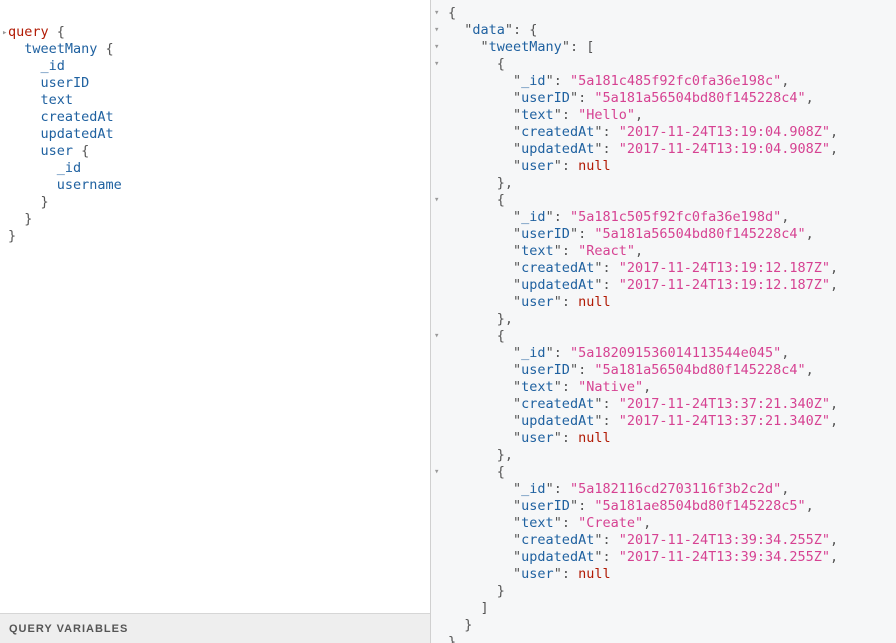 This screenshot has width=896, height=643. I want to click on query-line: createdAt, so click(65, 117).